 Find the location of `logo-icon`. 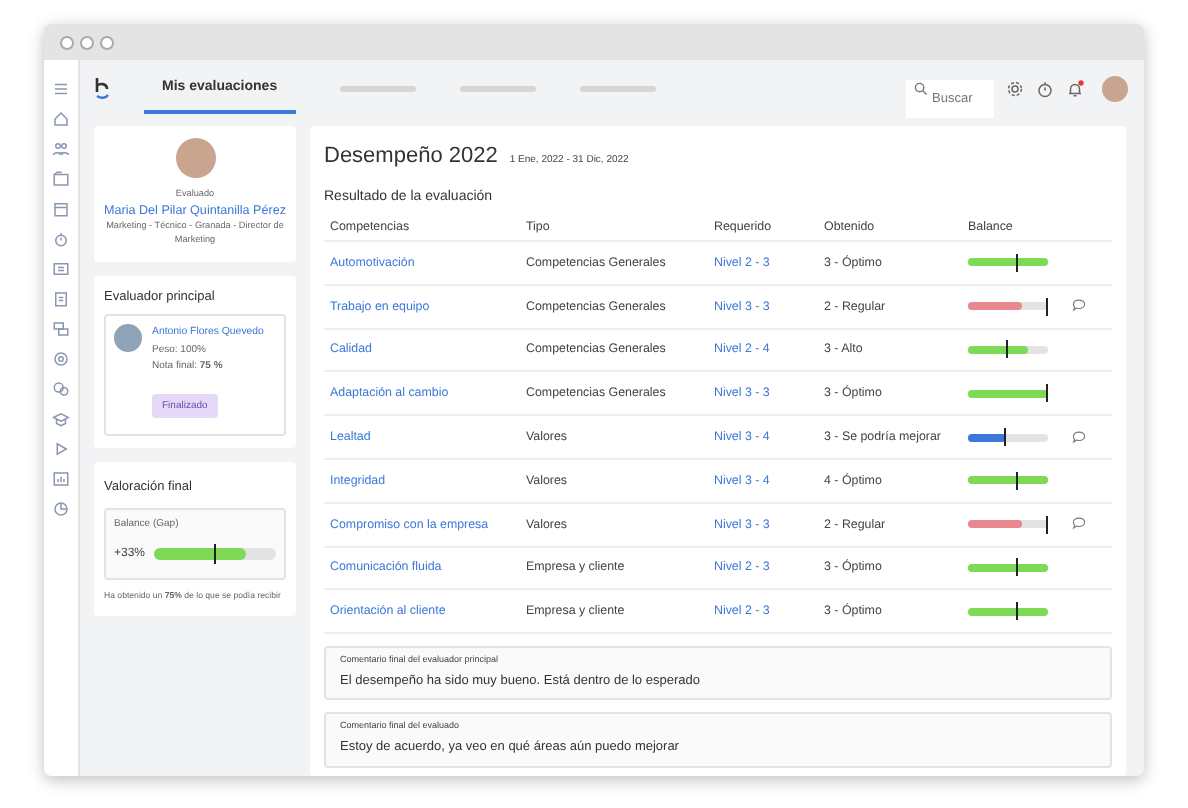

logo-icon is located at coordinates (103, 88).